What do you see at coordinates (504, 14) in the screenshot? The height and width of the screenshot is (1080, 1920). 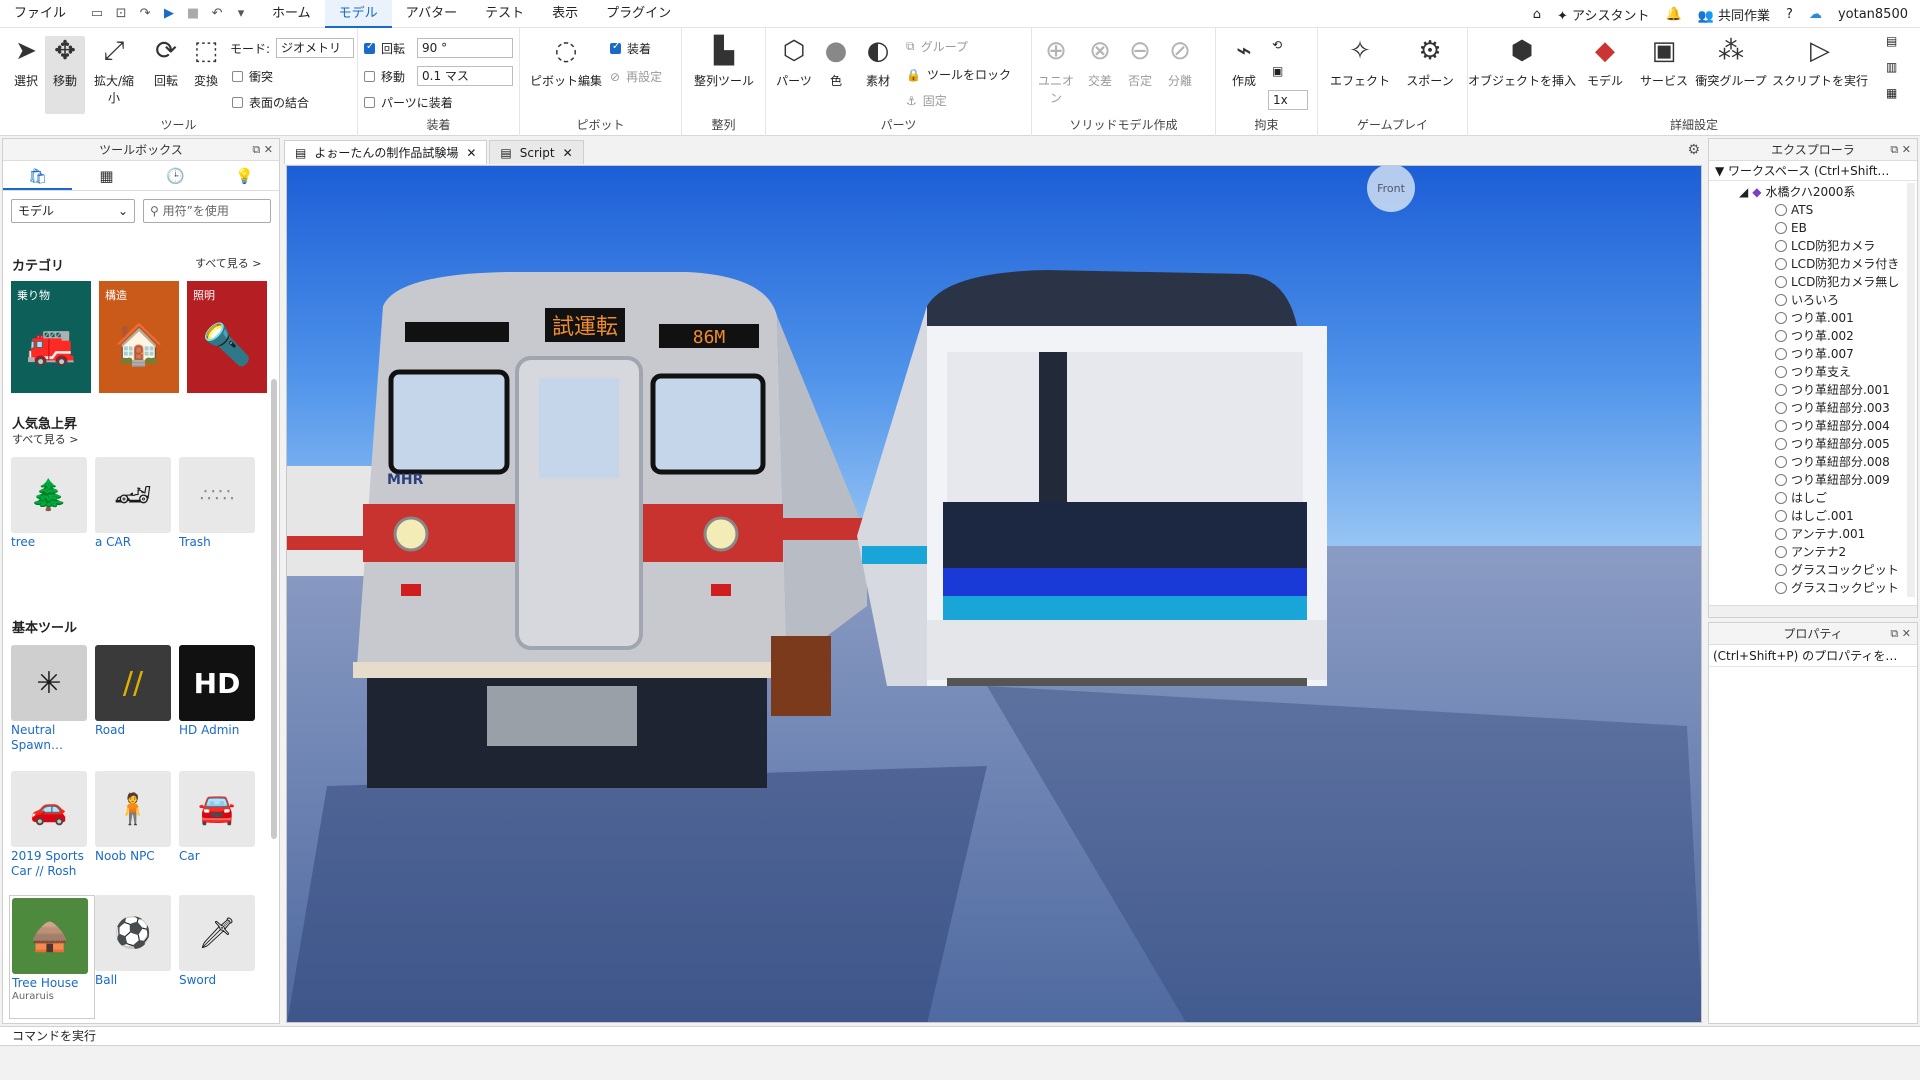 I see `menu-test: テスト` at bounding box center [504, 14].